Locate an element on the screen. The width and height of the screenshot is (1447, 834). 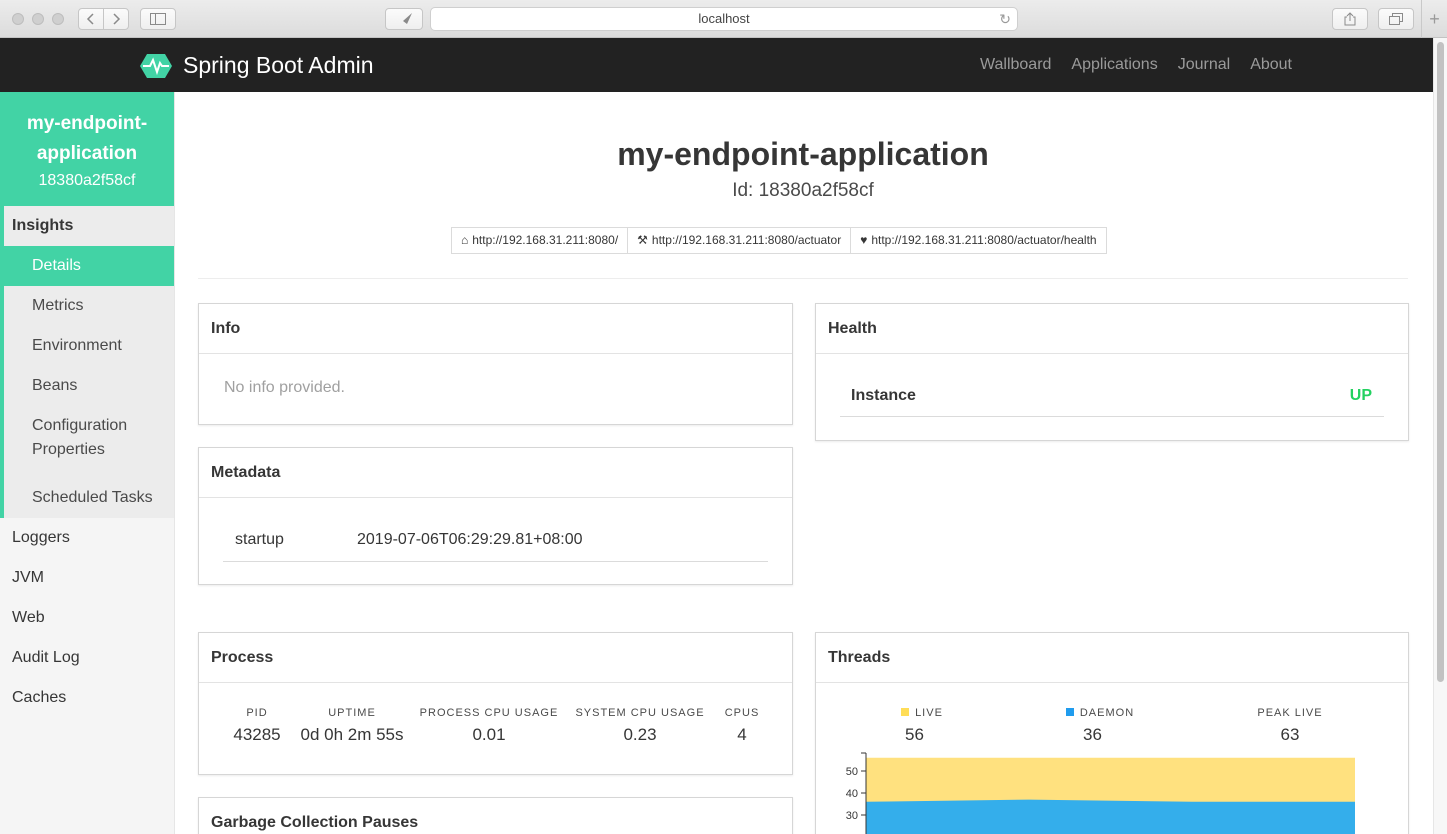
process-card-title: Process is located at coordinates (495, 658).